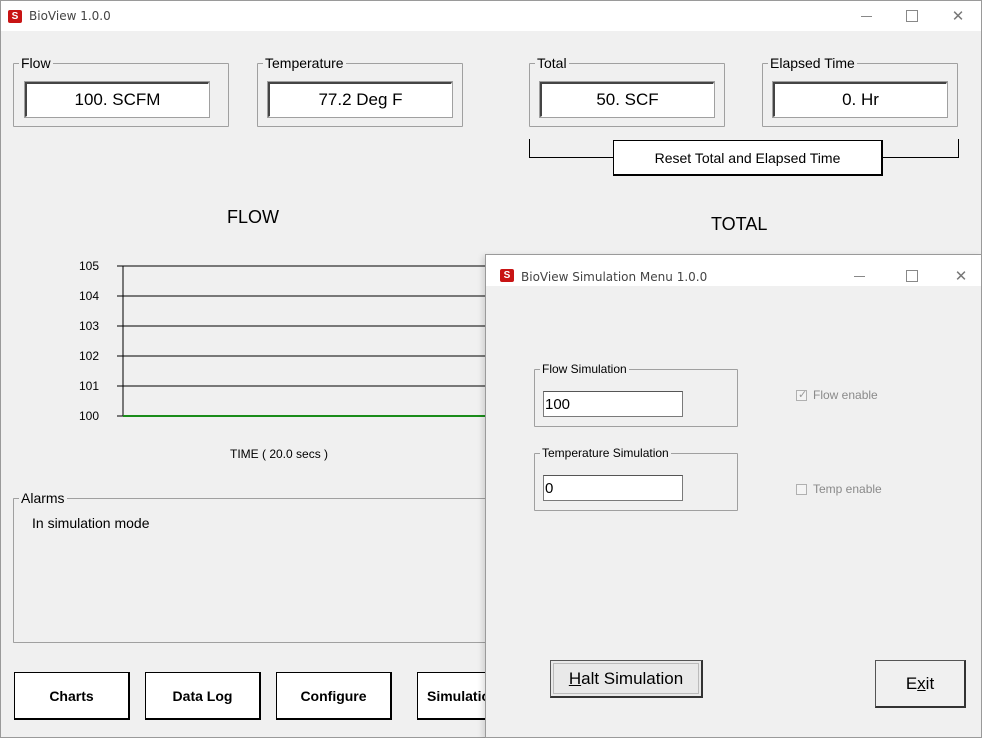  I want to click on flow-chart-xlabel: TIME ( 20.0 secs ), so click(279, 454).